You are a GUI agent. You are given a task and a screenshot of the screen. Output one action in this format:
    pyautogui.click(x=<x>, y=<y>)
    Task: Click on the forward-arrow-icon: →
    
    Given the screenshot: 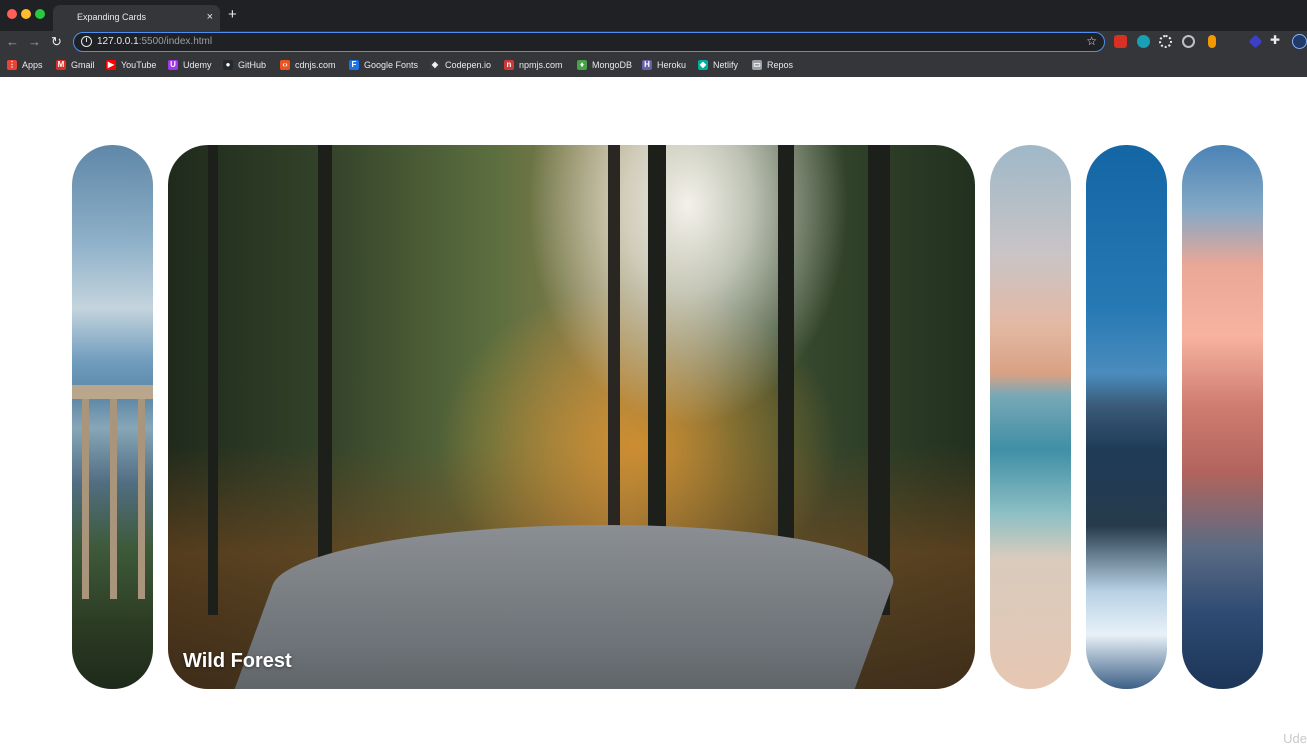 What is the action you would take?
    pyautogui.click(x=34, y=42)
    